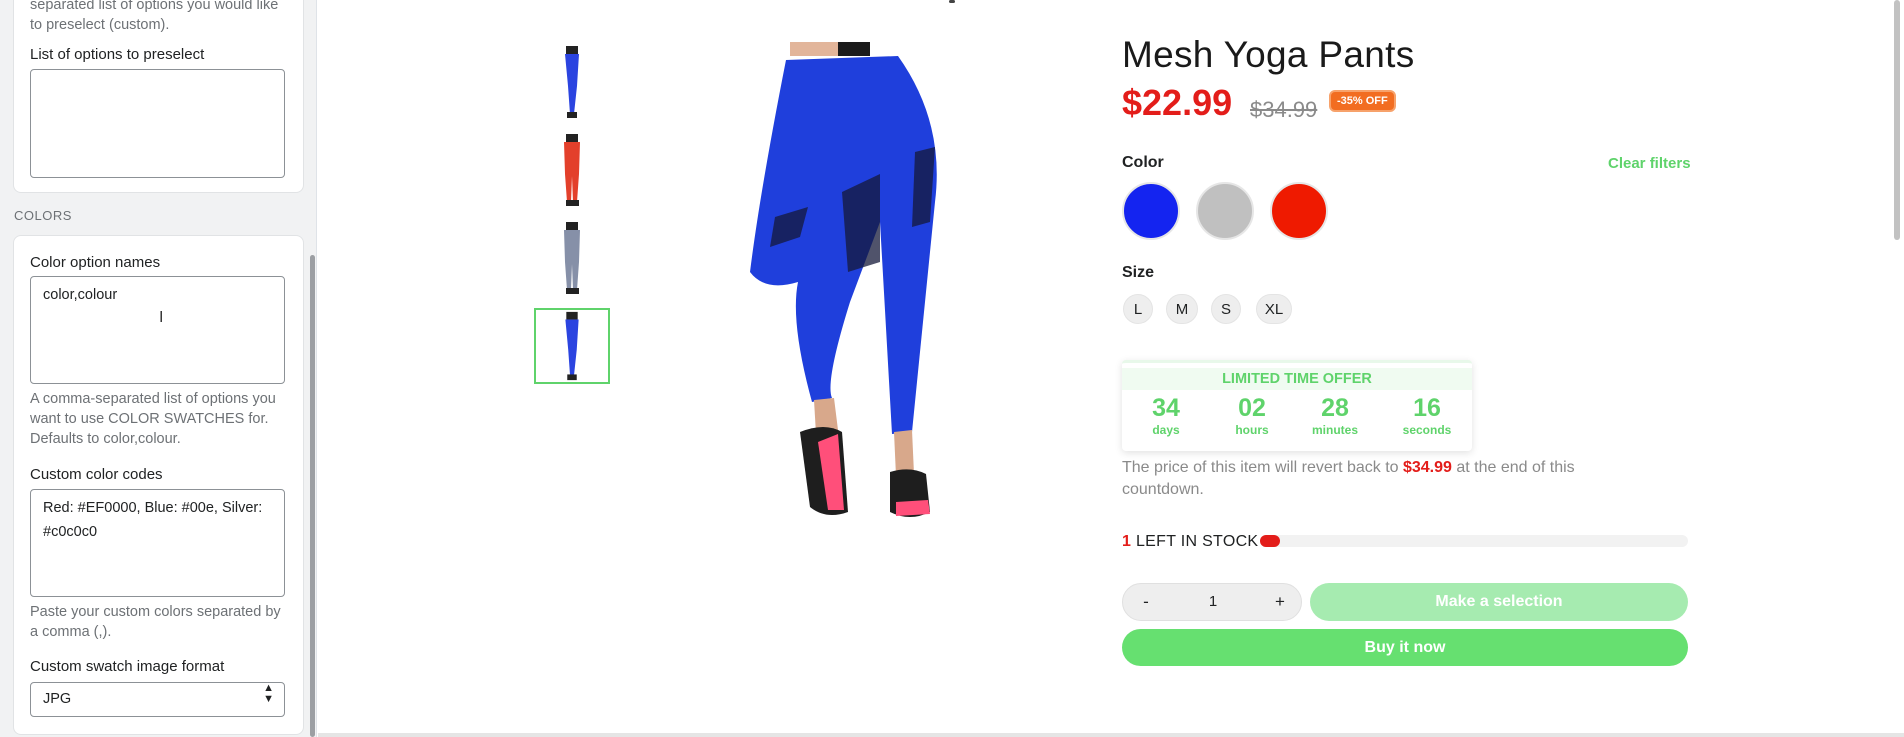 The image size is (1904, 737). Describe the element at coordinates (312, 496) in the screenshot. I see `settings-scrollbar` at that location.